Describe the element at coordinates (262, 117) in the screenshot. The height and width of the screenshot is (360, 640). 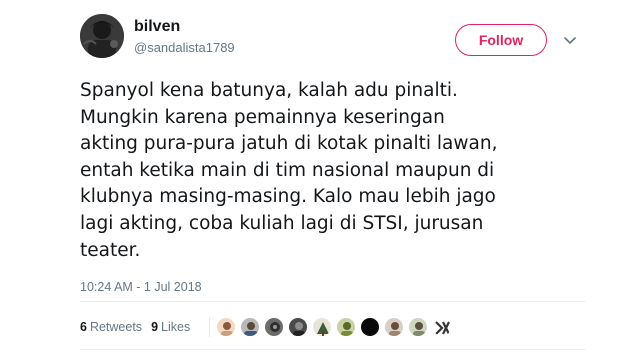
I see `tweet-text-line: Mungkin karena pemainnya keseringan` at that location.